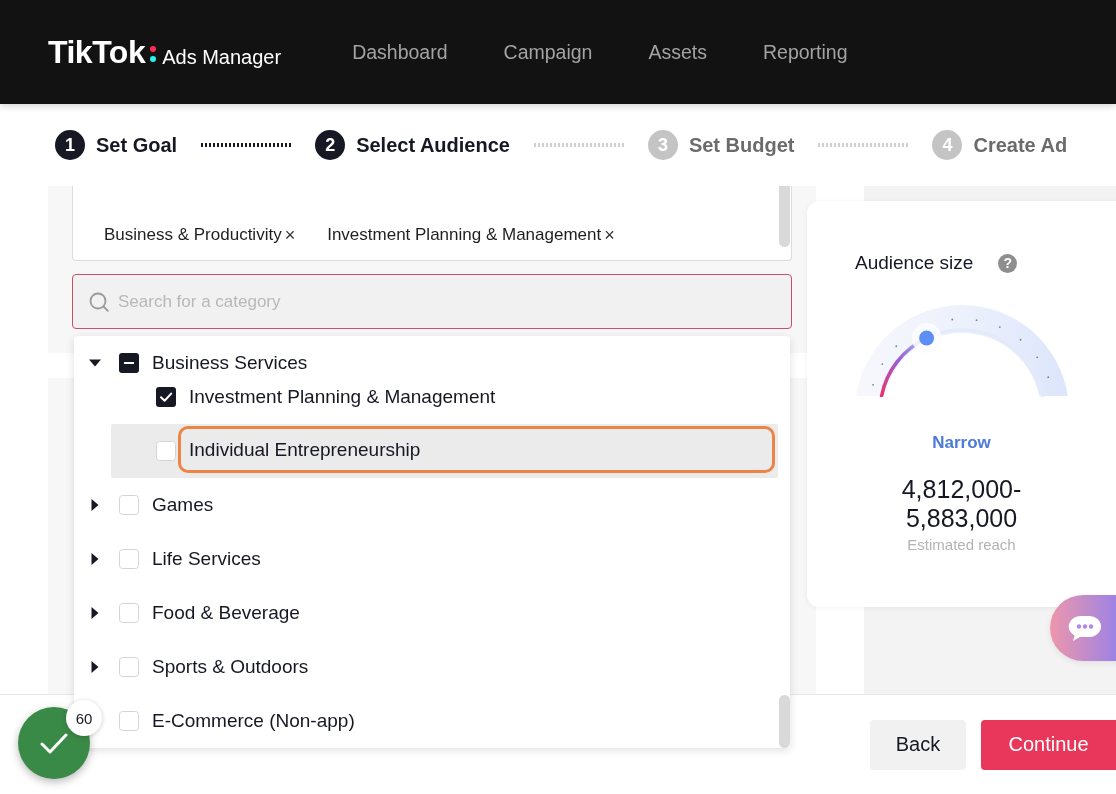 Image resolution: width=1116 pixels, height=794 pixels. I want to click on reach-caption: Estimated reach, so click(961, 545).